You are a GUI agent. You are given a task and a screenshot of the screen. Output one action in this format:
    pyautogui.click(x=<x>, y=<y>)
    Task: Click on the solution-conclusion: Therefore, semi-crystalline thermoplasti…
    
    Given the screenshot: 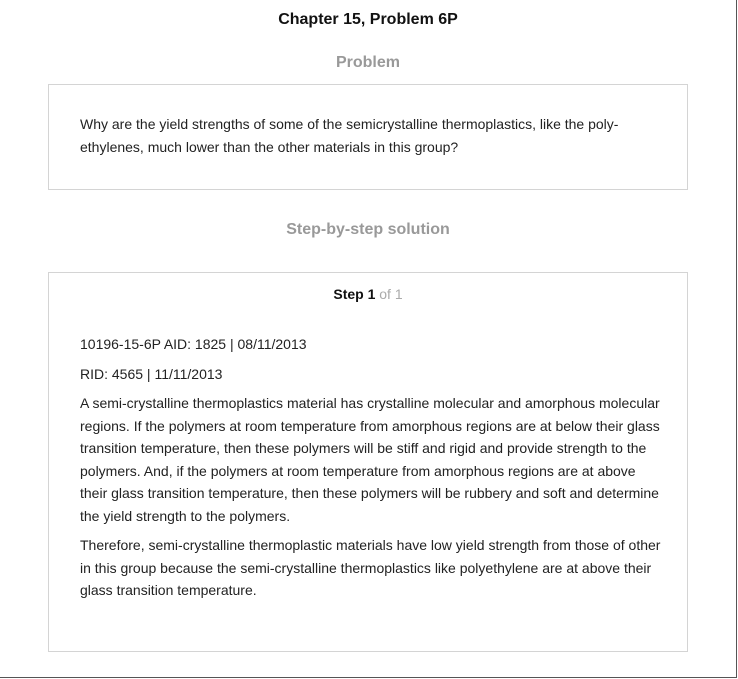 What is the action you would take?
    pyautogui.click(x=370, y=567)
    